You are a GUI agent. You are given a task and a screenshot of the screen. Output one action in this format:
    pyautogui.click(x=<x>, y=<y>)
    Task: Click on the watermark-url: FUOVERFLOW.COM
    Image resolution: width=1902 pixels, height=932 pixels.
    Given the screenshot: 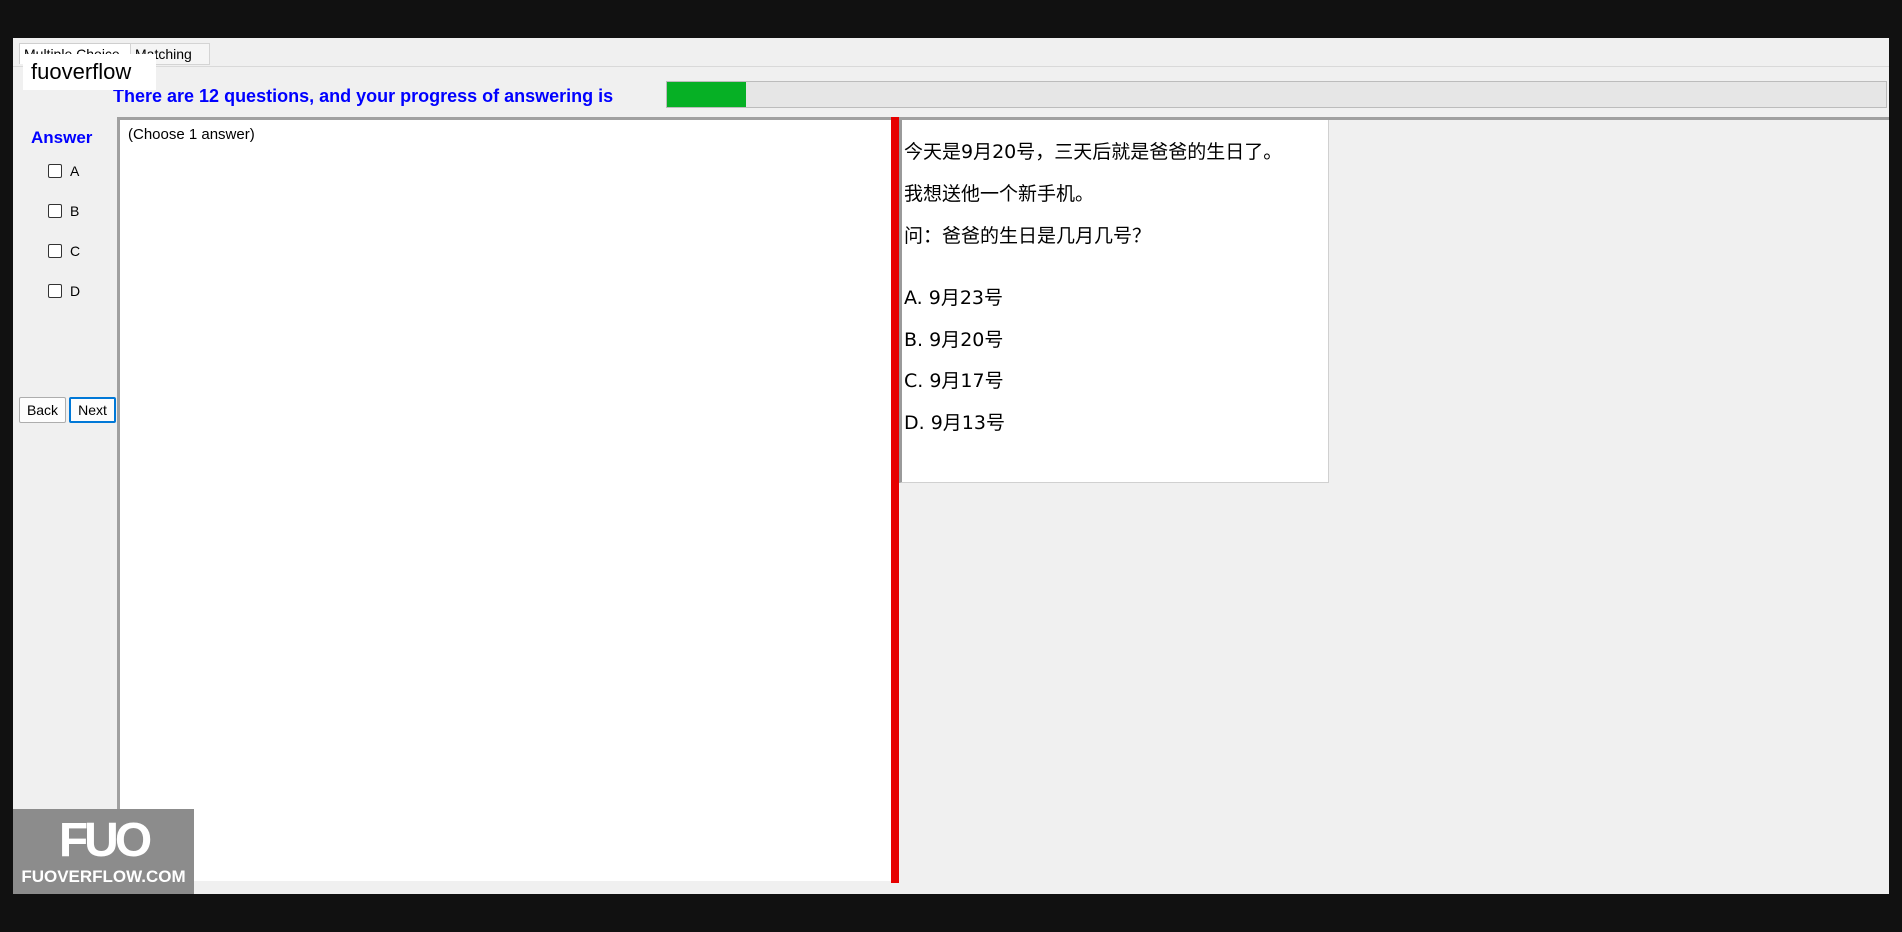 What is the action you would take?
    pyautogui.click(x=103, y=876)
    